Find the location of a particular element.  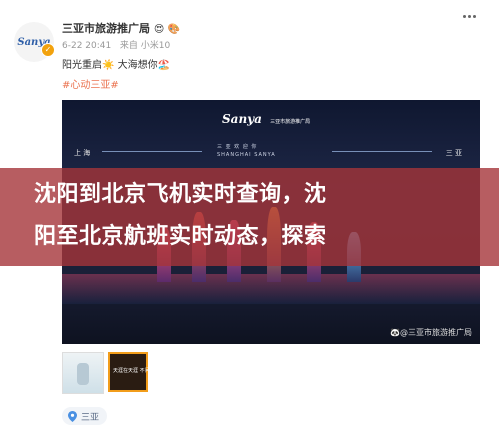

post-meta: 6-22 20:41 来自 小米10 is located at coordinates (116, 44).